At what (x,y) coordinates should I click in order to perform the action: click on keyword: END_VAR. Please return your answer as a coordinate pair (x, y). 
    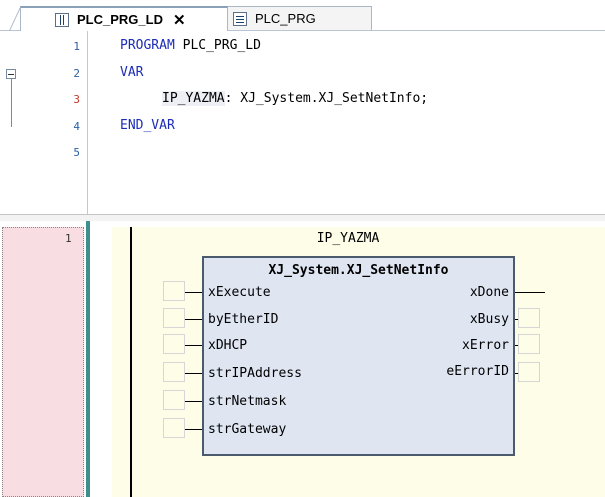
    Looking at the image, I should click on (147, 125).